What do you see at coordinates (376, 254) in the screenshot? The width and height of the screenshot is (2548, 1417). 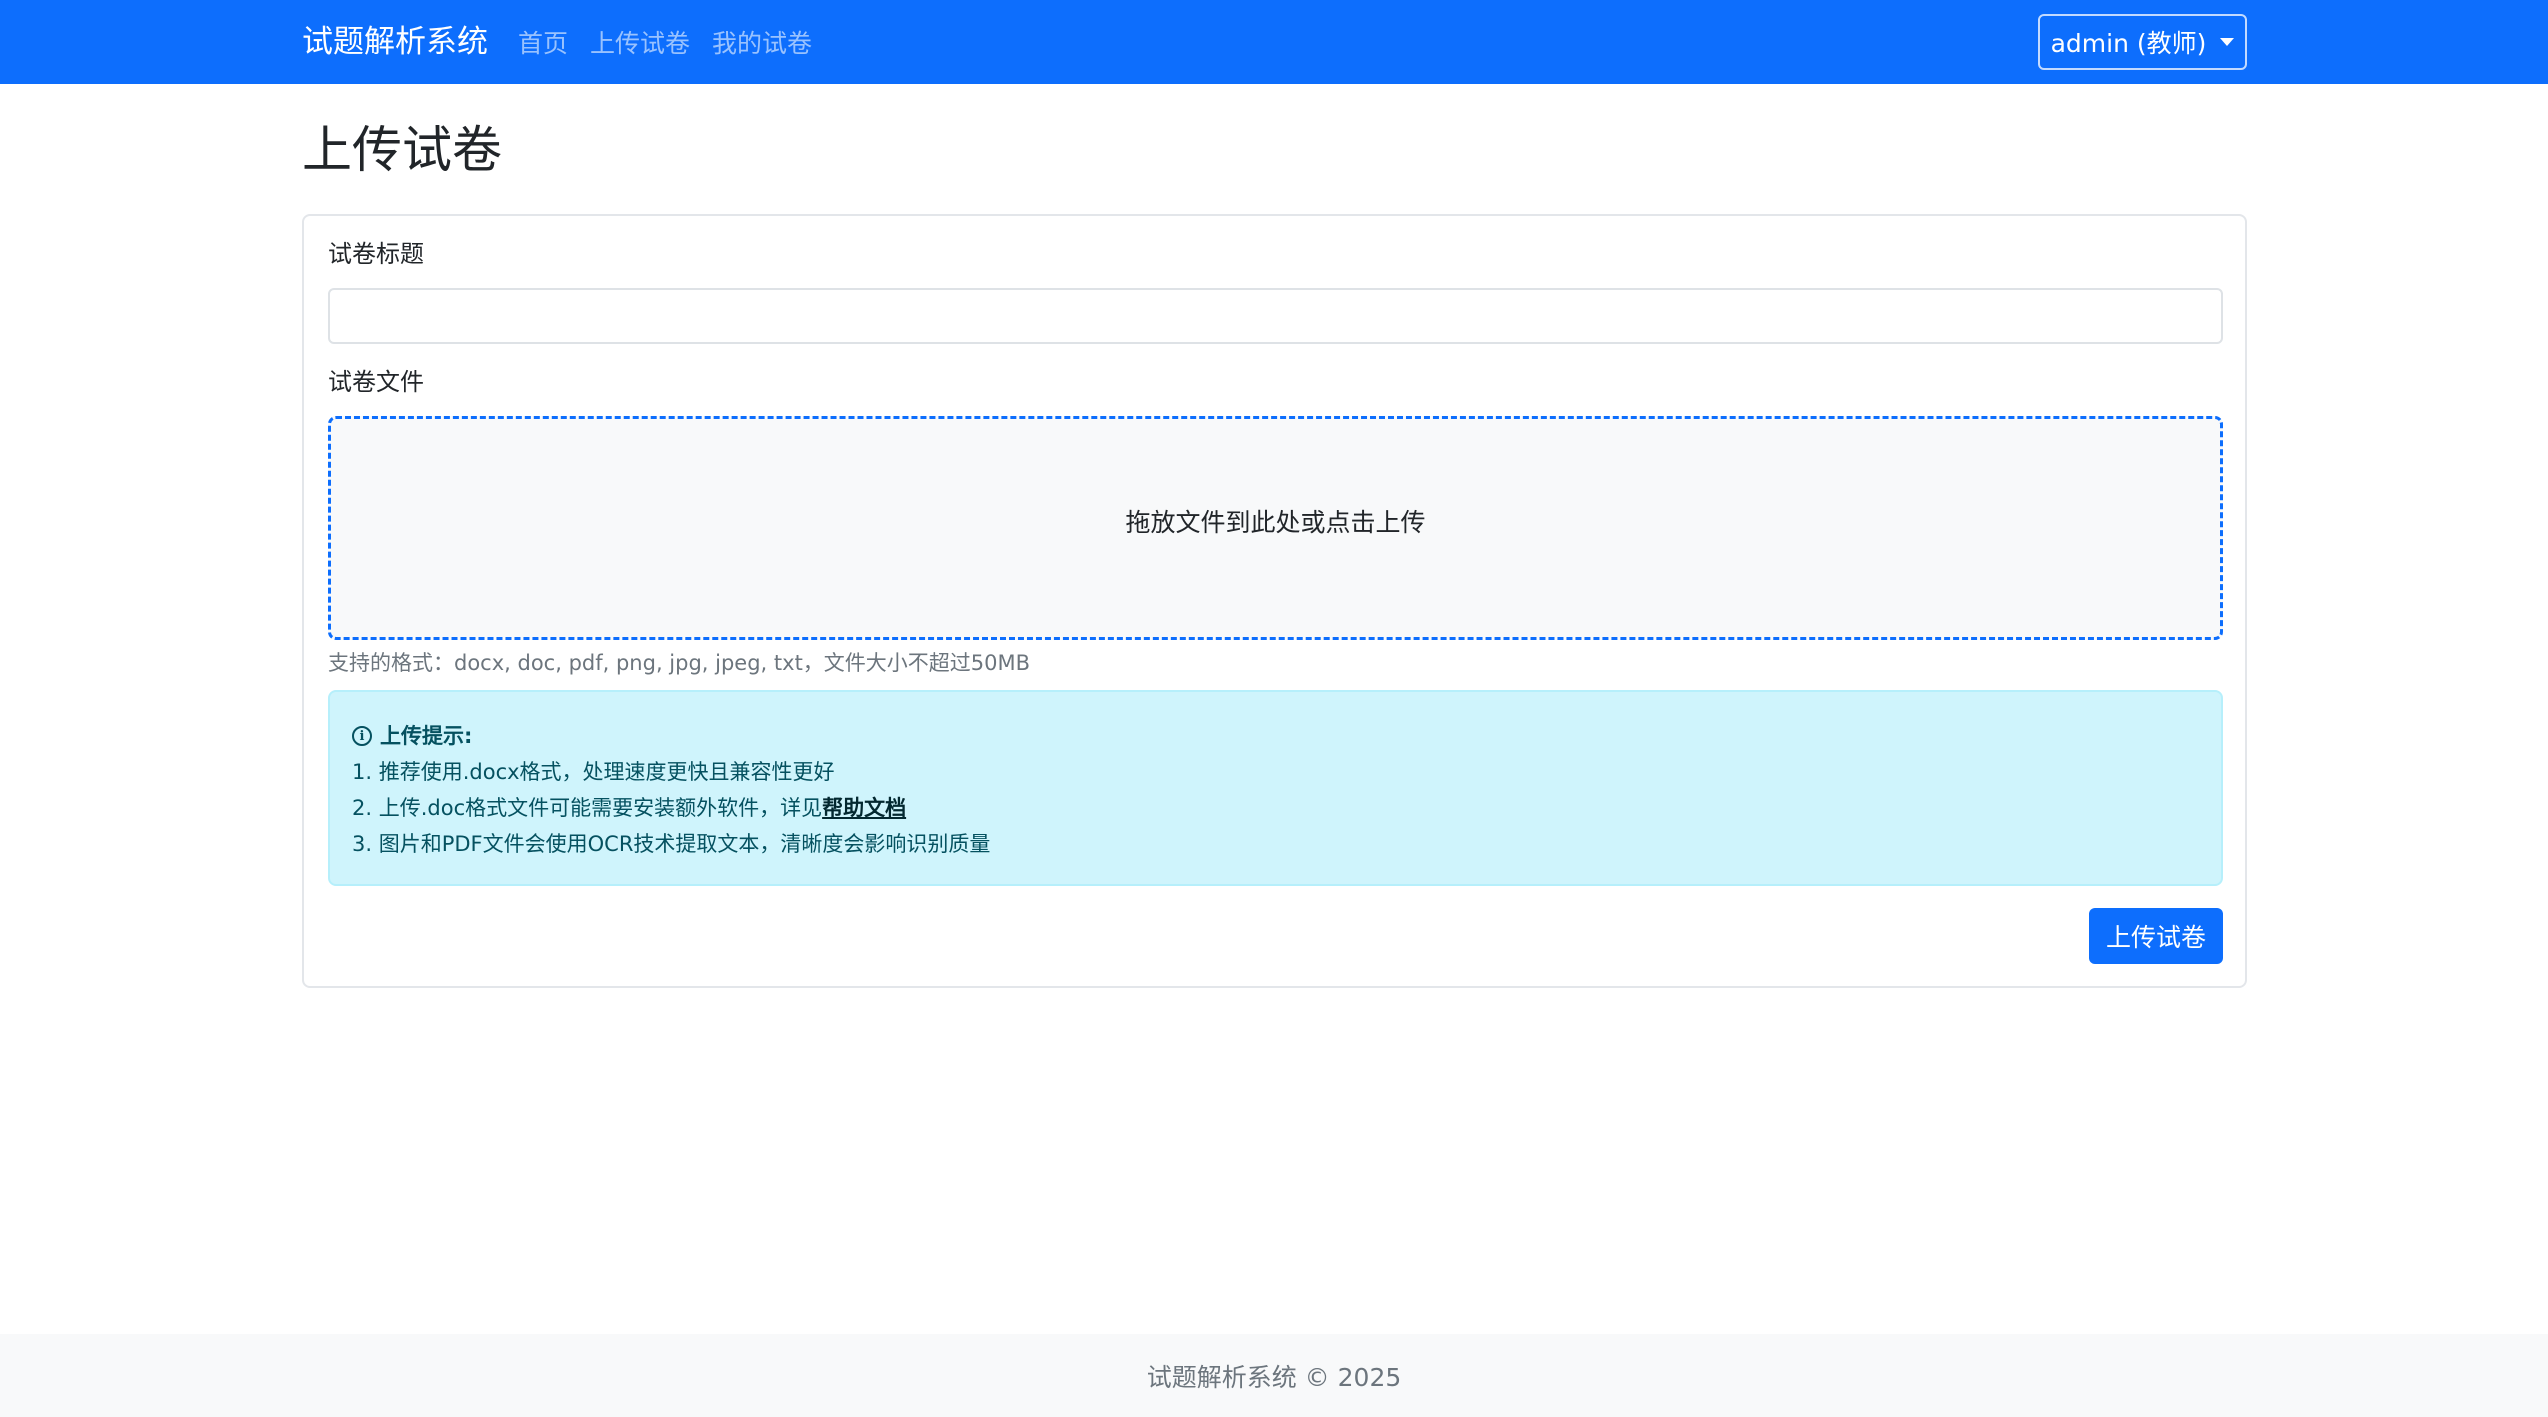 I see `title-label: 试卷标题` at bounding box center [376, 254].